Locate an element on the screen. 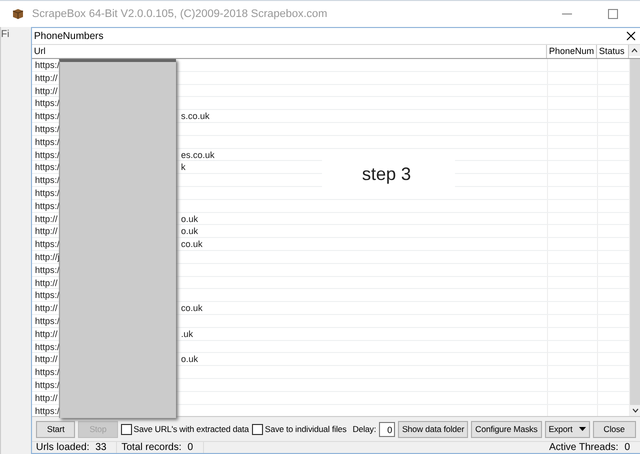 This screenshot has height=454, width=640. scrollbar is located at coordinates (634, 237).